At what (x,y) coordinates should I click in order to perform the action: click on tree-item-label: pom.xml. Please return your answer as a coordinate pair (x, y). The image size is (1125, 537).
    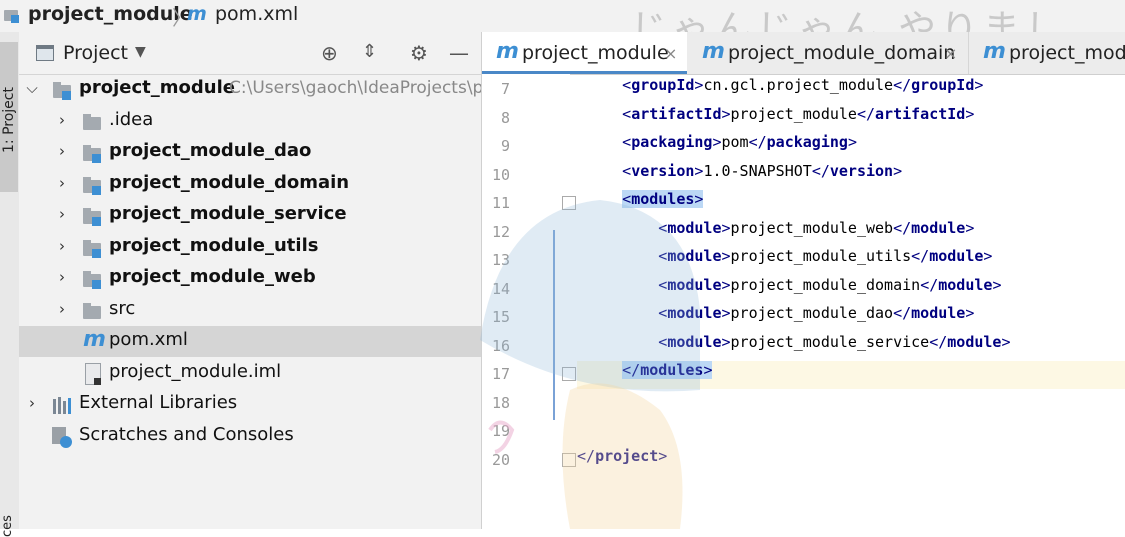
    Looking at the image, I should click on (148, 339).